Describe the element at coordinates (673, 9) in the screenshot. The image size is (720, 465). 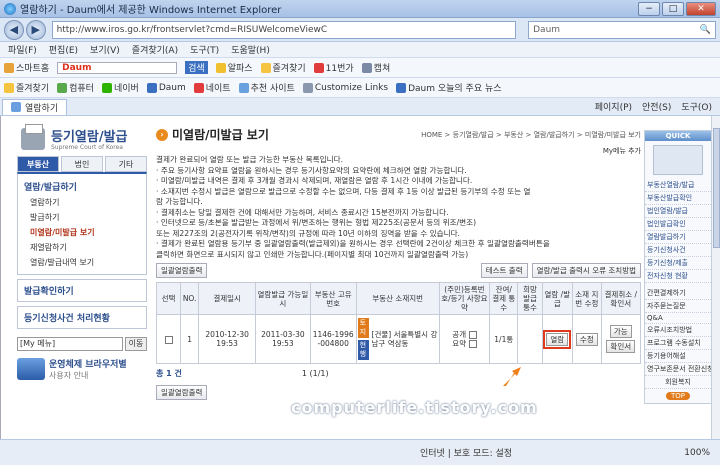
I see `maximize-button: □` at that location.